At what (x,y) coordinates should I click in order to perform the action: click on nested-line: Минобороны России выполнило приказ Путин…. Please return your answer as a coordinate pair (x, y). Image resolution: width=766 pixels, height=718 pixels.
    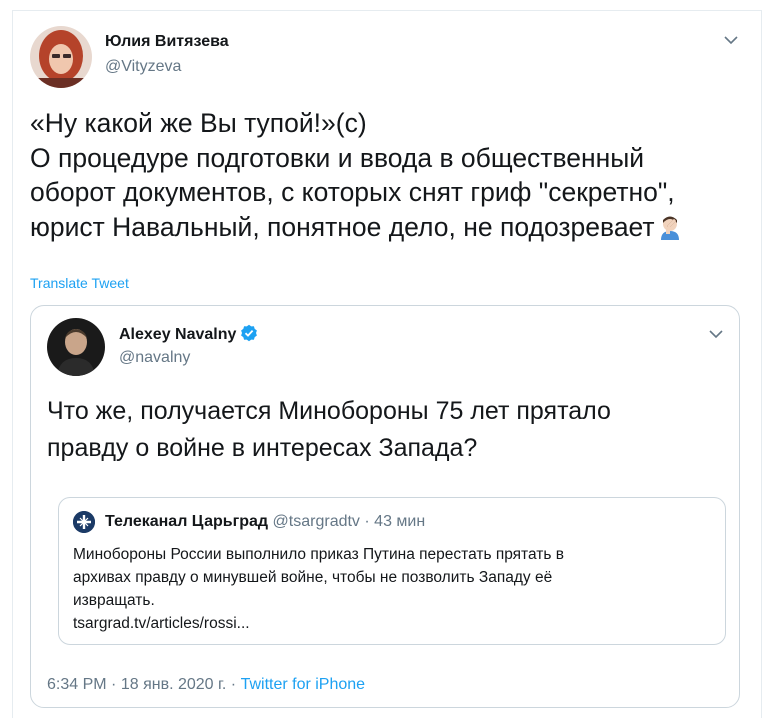
    Looking at the image, I should click on (318, 554).